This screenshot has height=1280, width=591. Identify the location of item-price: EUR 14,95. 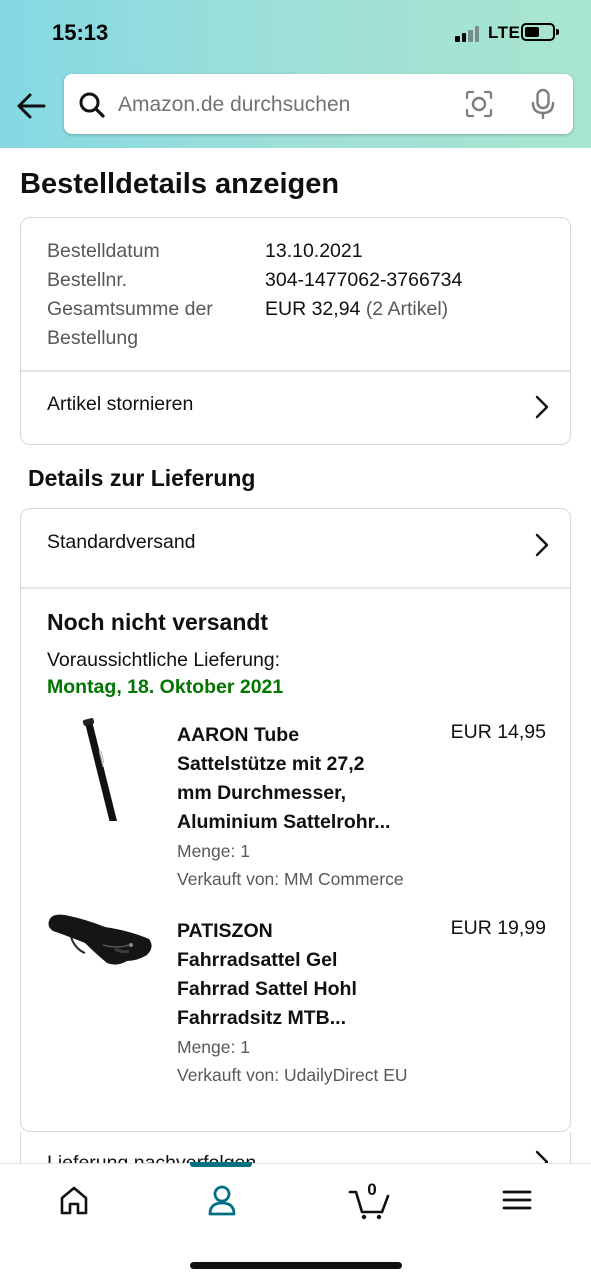
(498, 732).